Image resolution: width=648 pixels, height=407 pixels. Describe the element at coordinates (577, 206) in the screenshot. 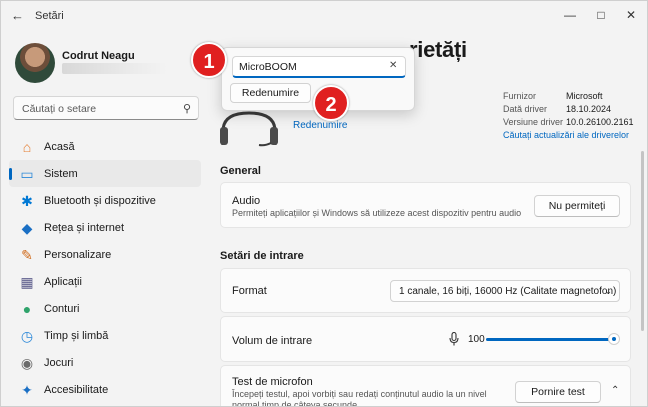

I see `disallow-audio-button: Nu permiteți` at that location.